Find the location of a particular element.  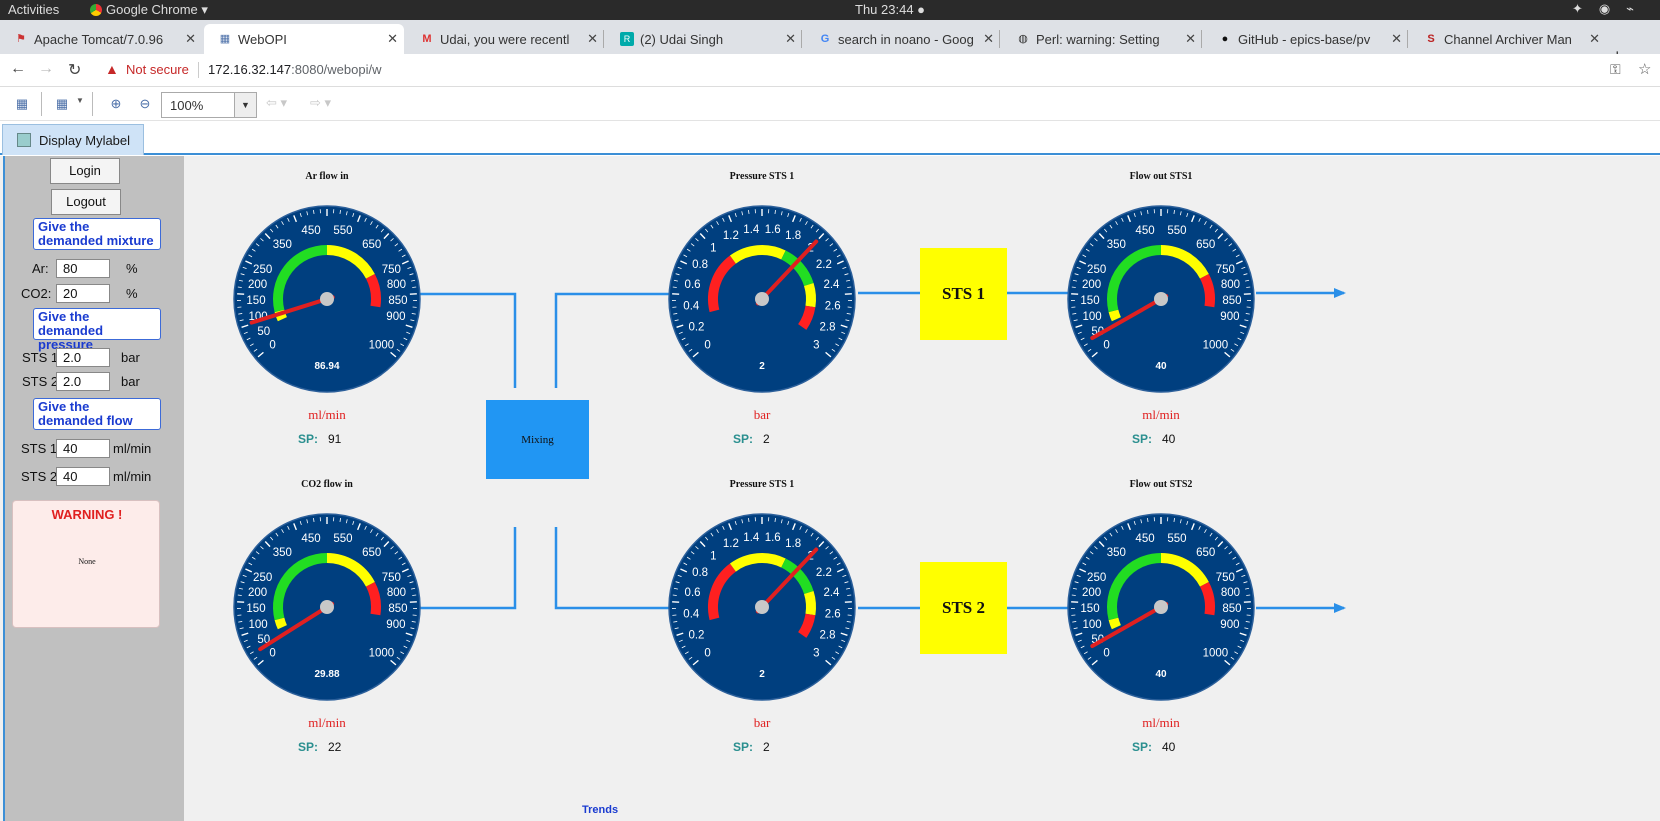

researchgate-icon: R is located at coordinates (627, 39).